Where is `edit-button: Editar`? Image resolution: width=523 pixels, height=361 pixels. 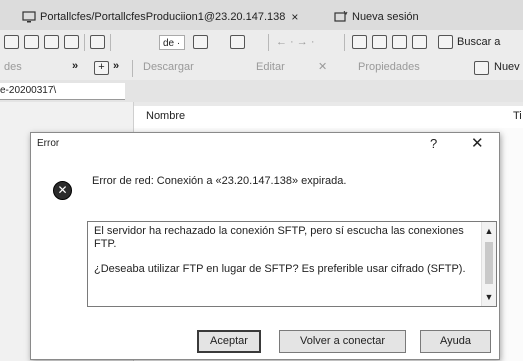 edit-button: Editar is located at coordinates (270, 67).